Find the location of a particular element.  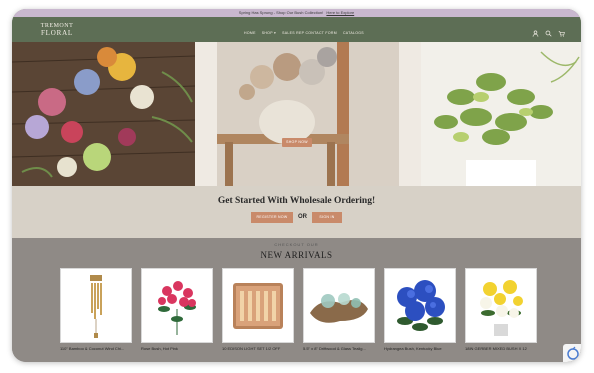

product-image-rose-bush is located at coordinates (177, 305).